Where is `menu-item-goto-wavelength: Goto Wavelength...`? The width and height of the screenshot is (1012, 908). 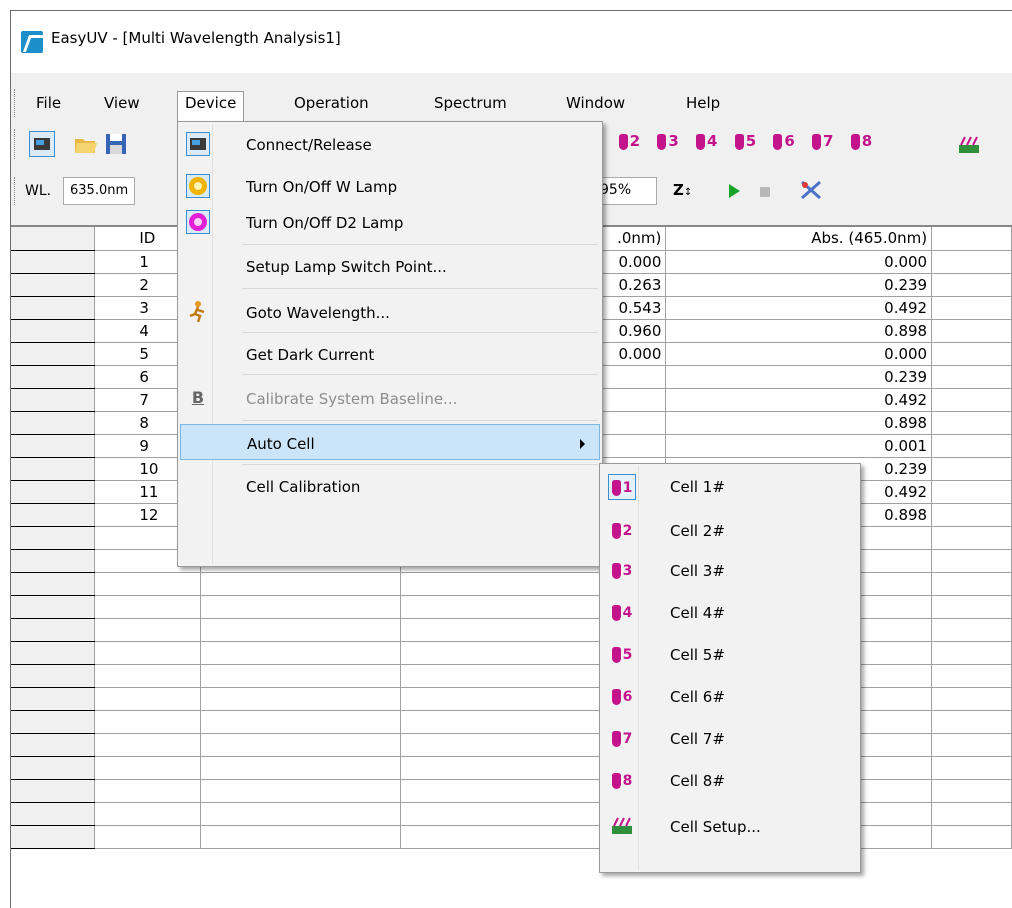
menu-item-goto-wavelength: Goto Wavelength... is located at coordinates (390, 312).